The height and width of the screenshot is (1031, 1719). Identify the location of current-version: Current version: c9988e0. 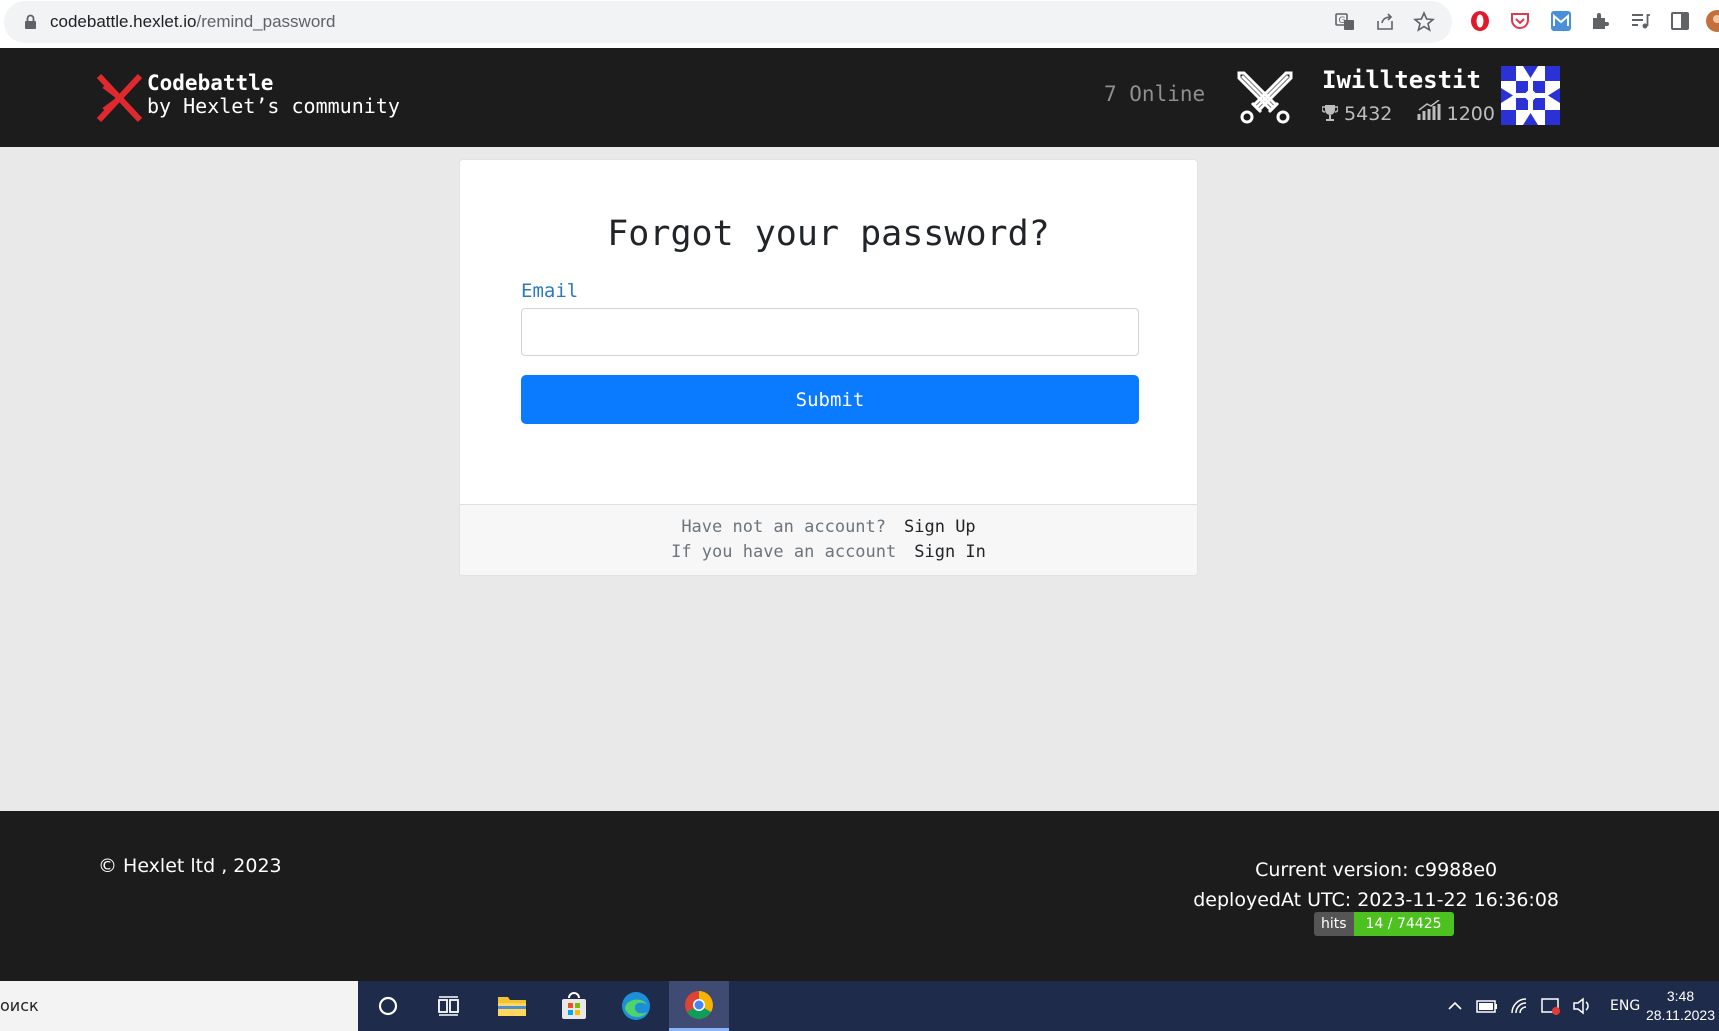
(1376, 870).